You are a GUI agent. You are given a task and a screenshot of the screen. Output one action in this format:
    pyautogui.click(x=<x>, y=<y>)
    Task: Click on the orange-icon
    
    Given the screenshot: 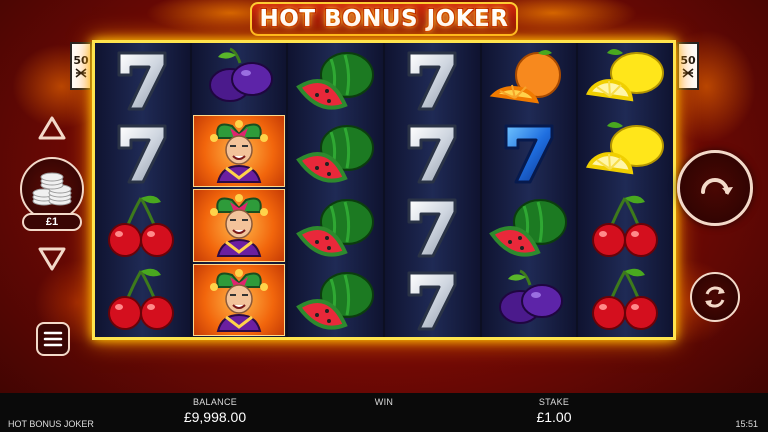 What is the action you would take?
    pyautogui.click(x=525, y=76)
    